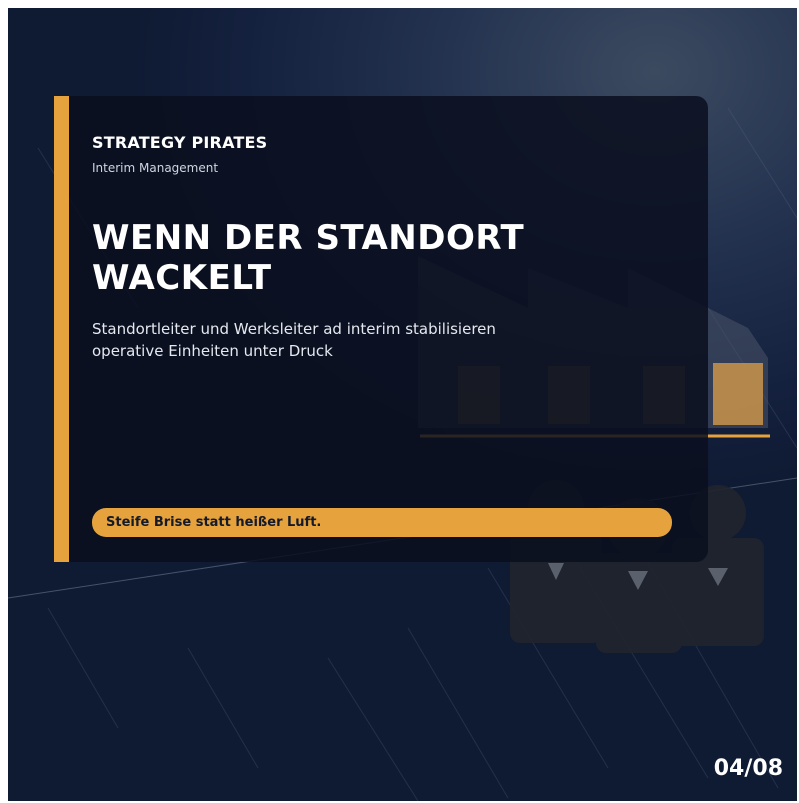  What do you see at coordinates (180, 142) in the screenshot?
I see `brand-name: STRATEGY PIRATES` at bounding box center [180, 142].